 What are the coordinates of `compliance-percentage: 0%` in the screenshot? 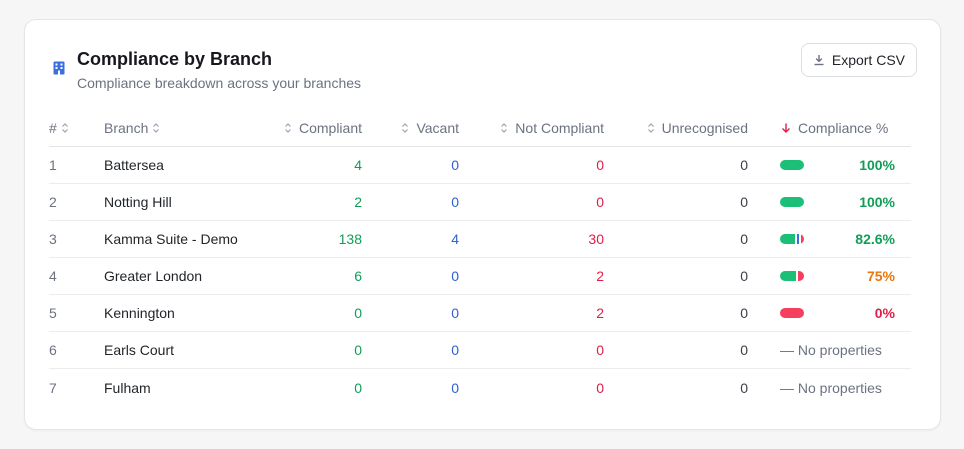 It's located at (884, 313).